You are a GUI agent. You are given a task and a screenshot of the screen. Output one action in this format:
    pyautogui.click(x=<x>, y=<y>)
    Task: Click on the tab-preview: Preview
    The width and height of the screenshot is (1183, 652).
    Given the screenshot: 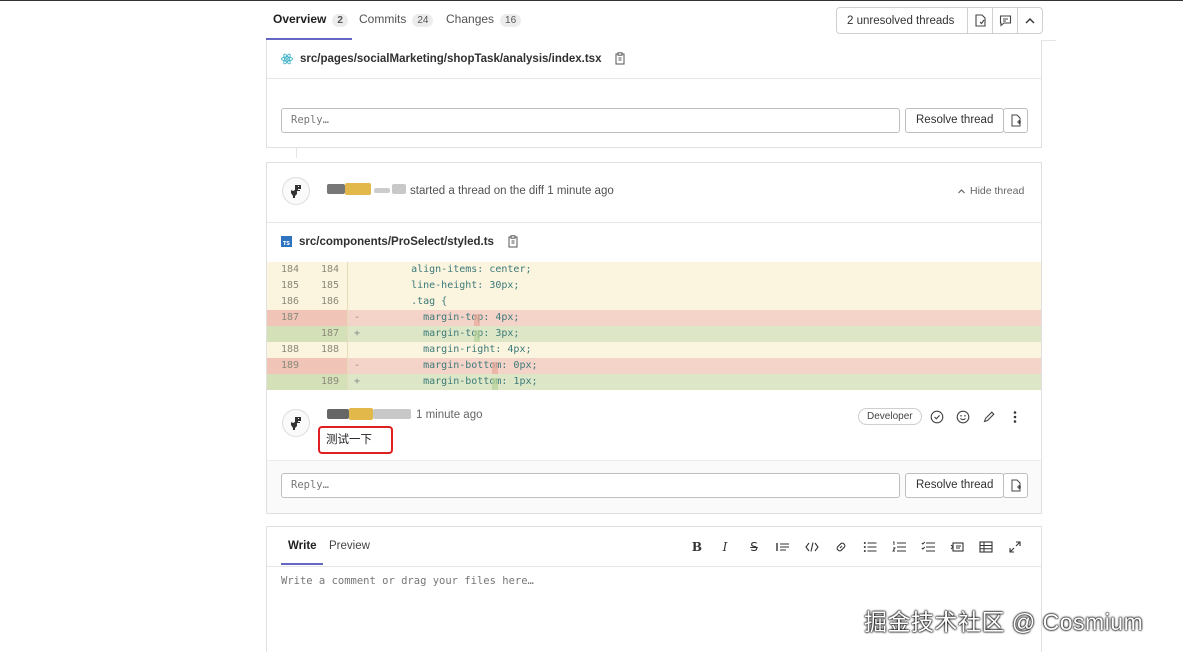 What is the action you would take?
    pyautogui.click(x=349, y=546)
    